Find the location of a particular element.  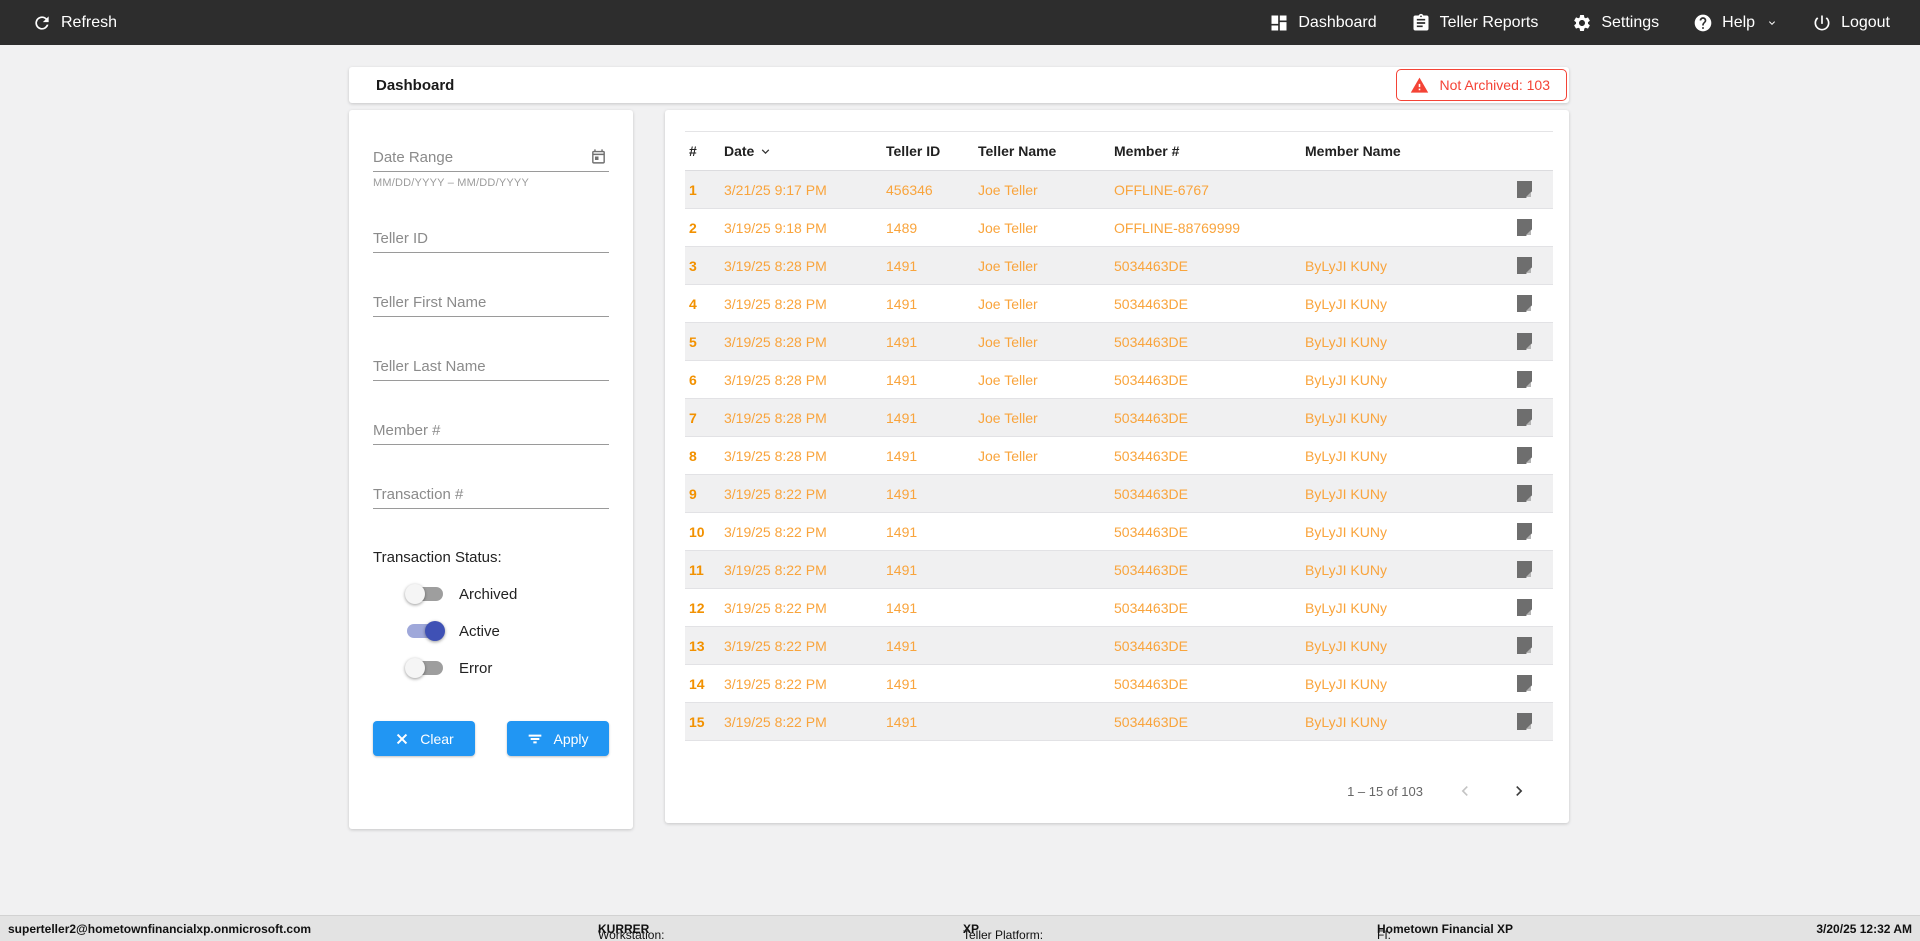

date-range-field: MM/DD/YYYY – MM/DD/YYYY is located at coordinates (491, 166).